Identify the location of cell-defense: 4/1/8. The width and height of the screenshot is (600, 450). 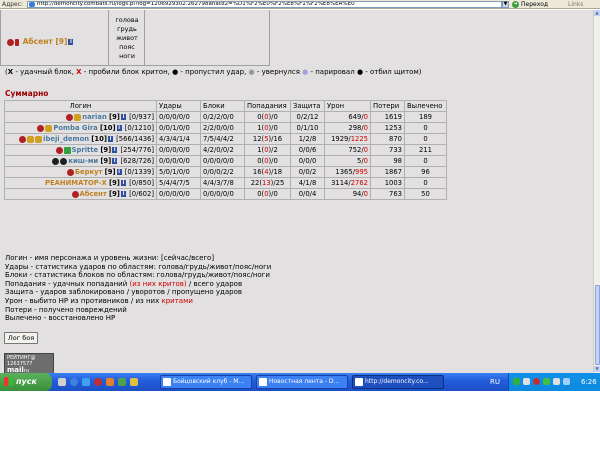
(307, 183).